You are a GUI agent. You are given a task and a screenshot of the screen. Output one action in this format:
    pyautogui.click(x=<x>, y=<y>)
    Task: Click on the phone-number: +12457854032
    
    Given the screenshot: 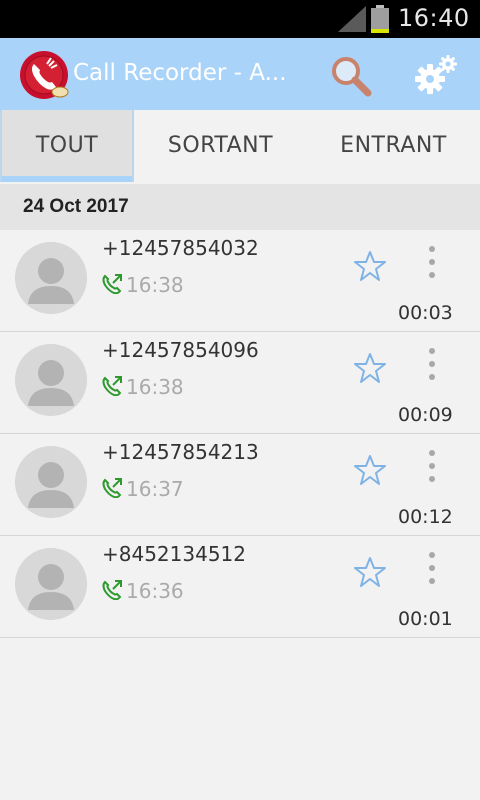 What is the action you would take?
    pyautogui.click(x=180, y=248)
    